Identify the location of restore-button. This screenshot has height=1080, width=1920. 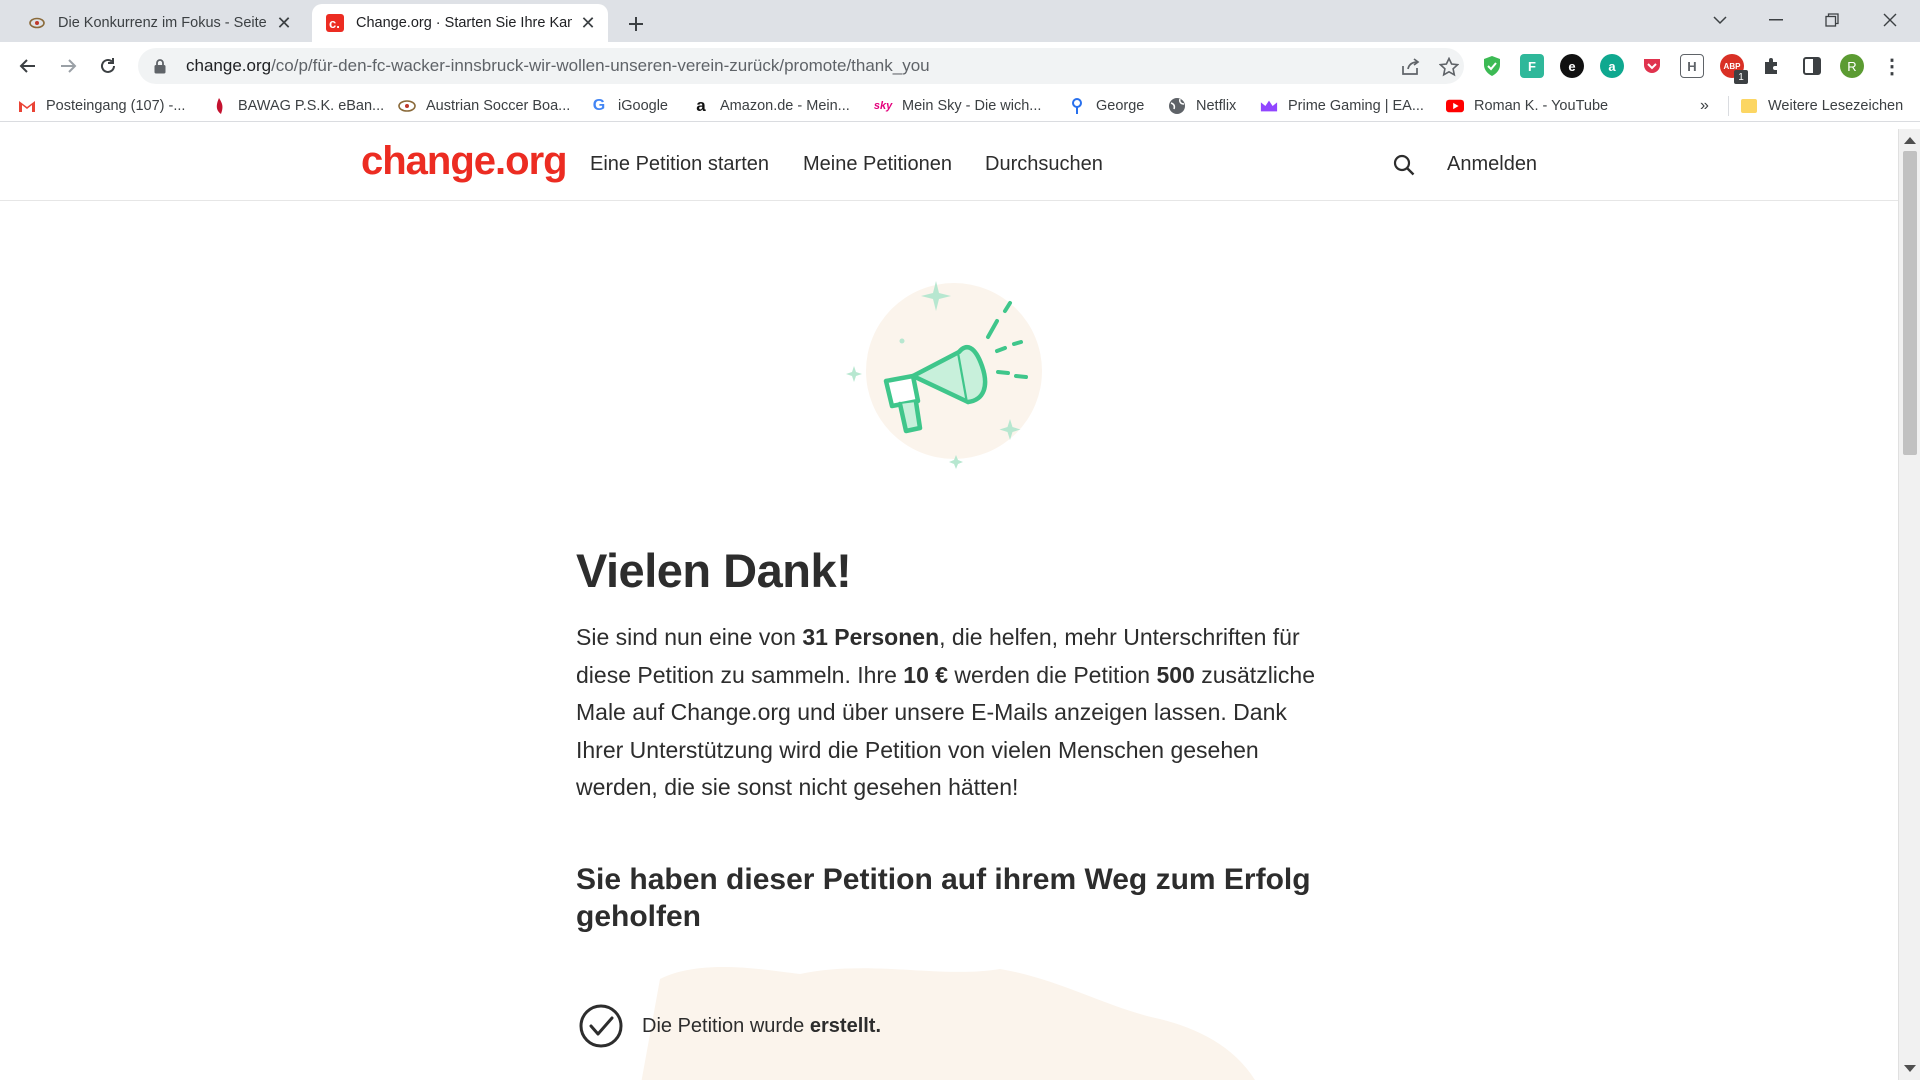
(1832, 20).